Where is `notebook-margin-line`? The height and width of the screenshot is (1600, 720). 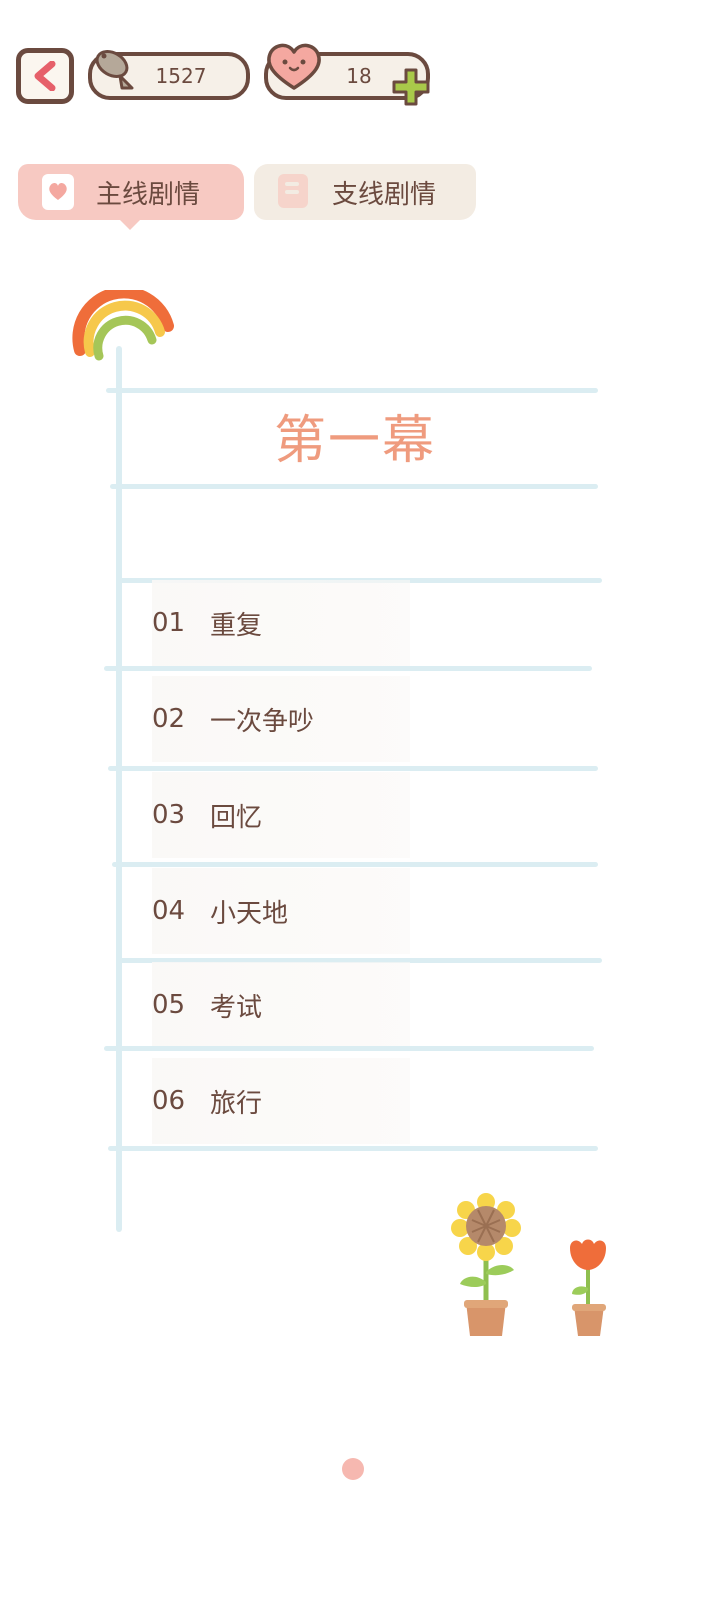 notebook-margin-line is located at coordinates (119, 789).